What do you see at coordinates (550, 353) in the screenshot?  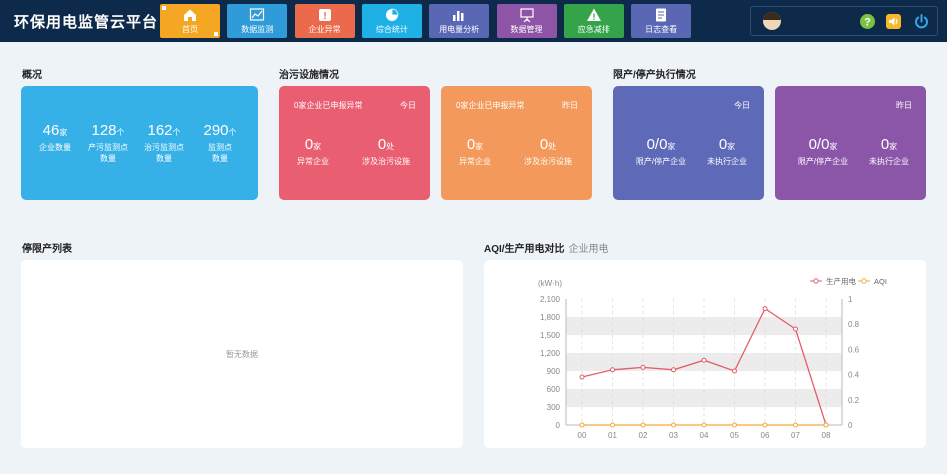 I see `y-tick-label: 1,200` at bounding box center [550, 353].